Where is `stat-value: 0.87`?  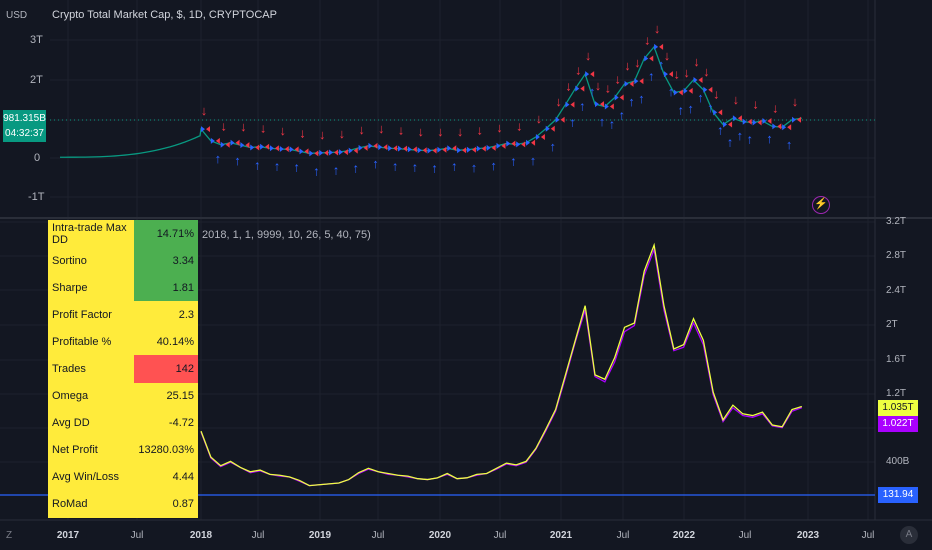 stat-value: 0.87 is located at coordinates (166, 504).